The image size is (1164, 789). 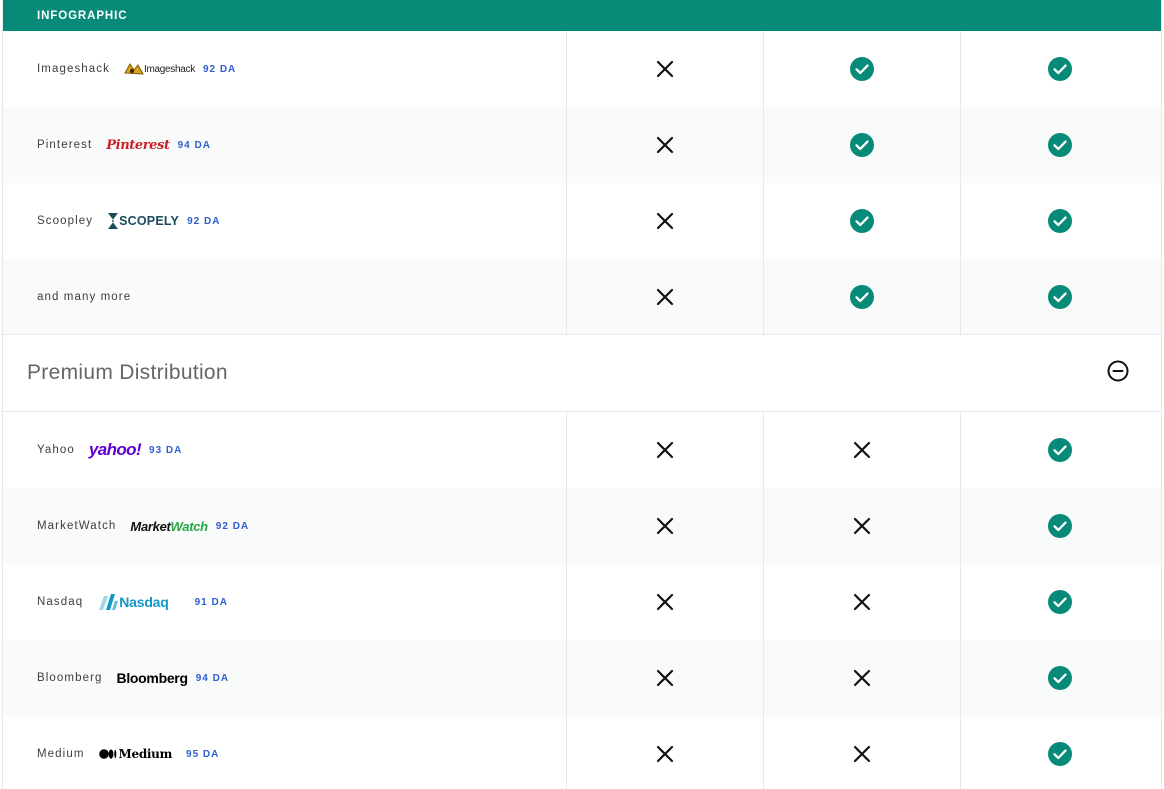 What do you see at coordinates (109, 602) in the screenshot?
I see `nasdaq-logo-mark-icon` at bounding box center [109, 602].